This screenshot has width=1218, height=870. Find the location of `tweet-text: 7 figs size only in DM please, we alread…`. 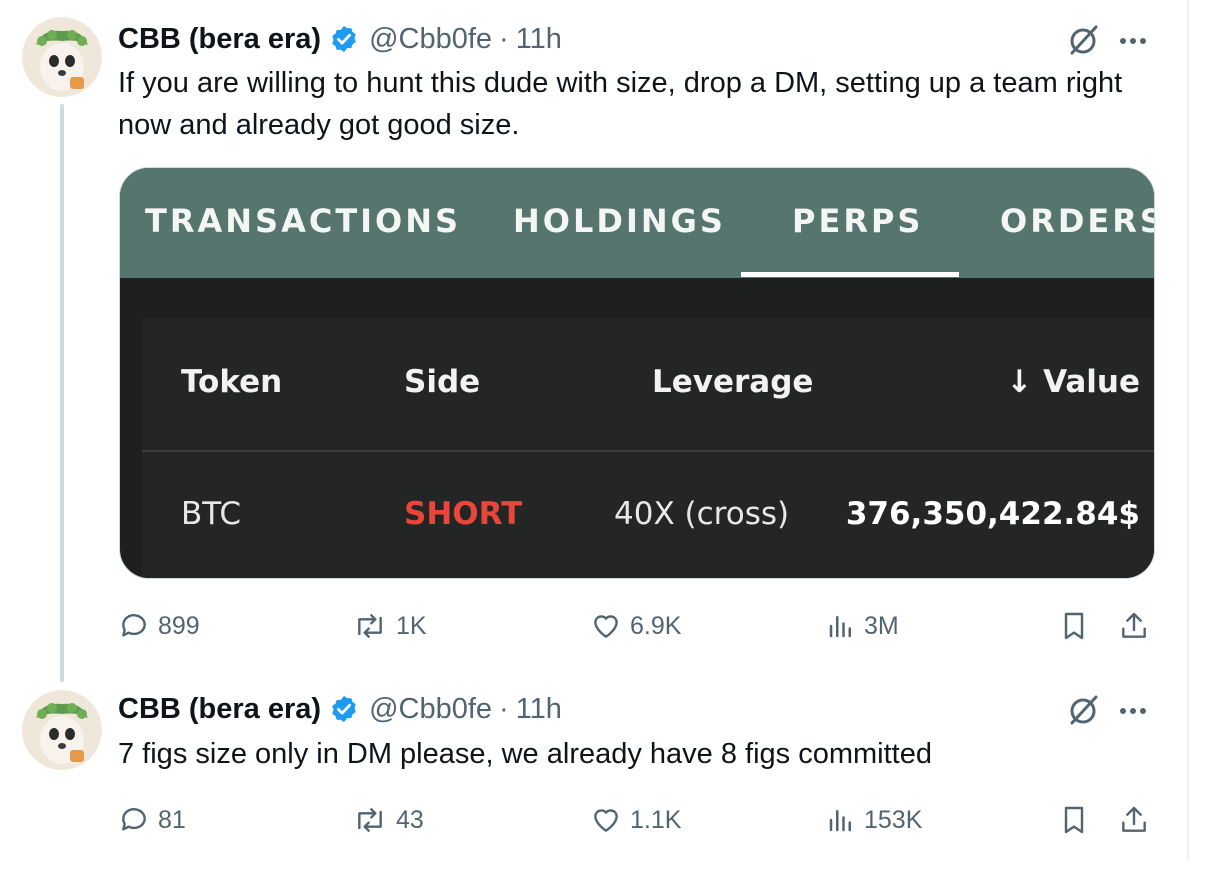

tweet-text: 7 figs size only in DM please, we alread… is located at coordinates (525, 754).